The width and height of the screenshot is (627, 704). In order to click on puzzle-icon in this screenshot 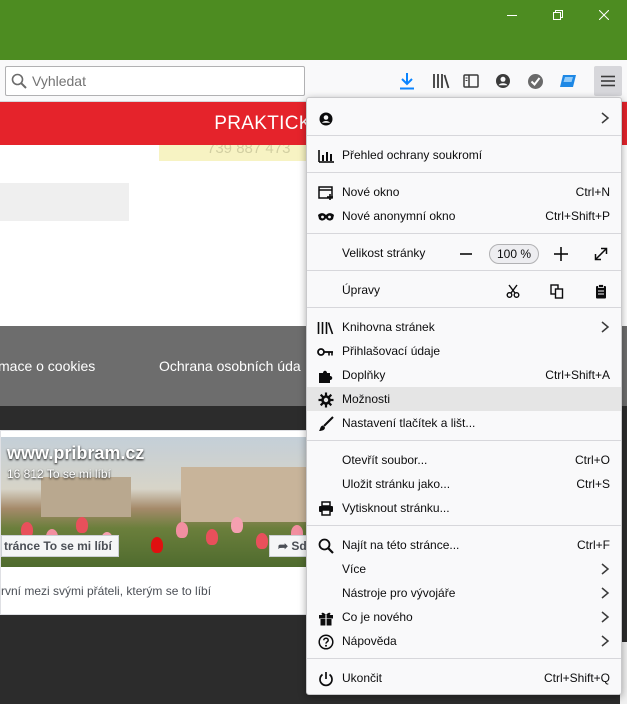, I will do `click(325, 375)`.